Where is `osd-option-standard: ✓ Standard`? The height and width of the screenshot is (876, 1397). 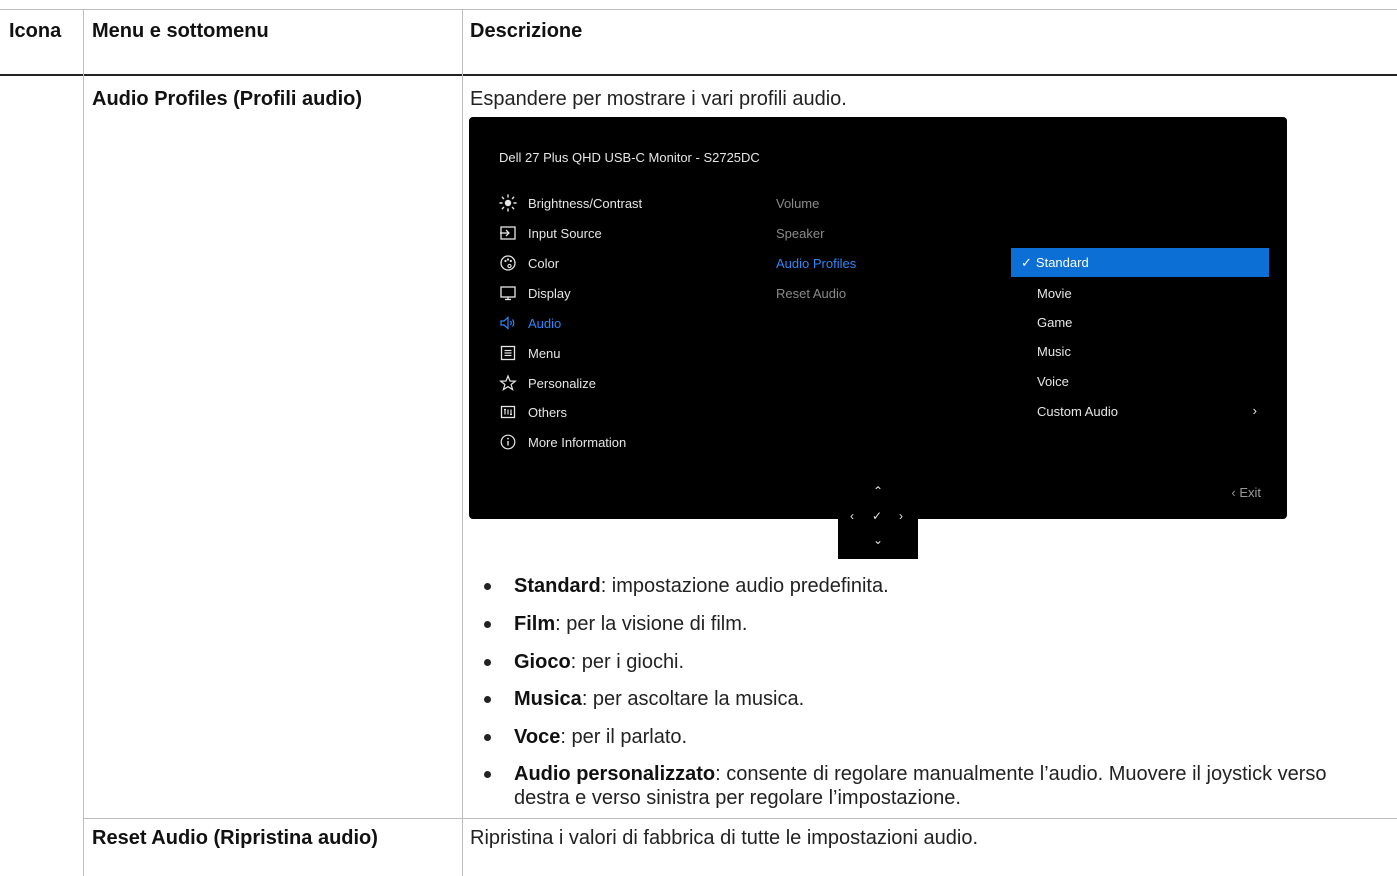 osd-option-standard: ✓ Standard is located at coordinates (1140, 262).